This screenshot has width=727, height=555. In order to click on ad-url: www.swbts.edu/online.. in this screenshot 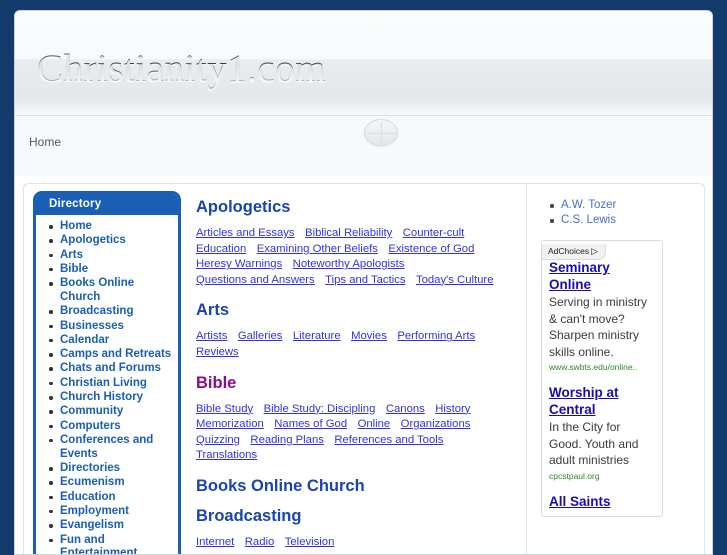, I will do `click(602, 367)`.